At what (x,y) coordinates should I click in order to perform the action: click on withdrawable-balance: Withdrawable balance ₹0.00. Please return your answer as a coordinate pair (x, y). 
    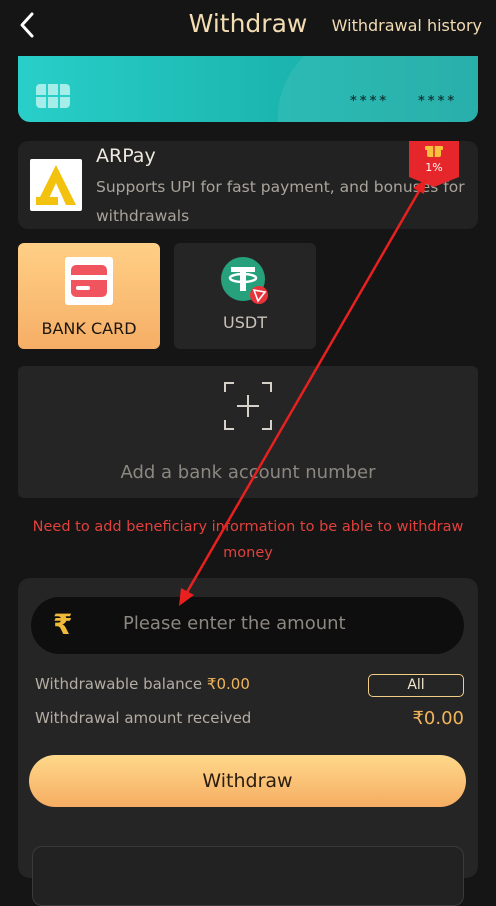
    Looking at the image, I should click on (142, 684).